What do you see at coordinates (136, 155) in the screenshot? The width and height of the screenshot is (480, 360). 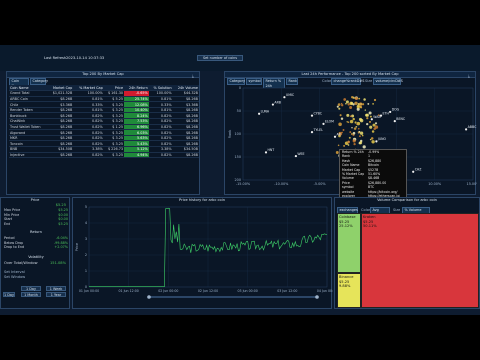 I see `table-cell-ret: 4.94%` at bounding box center [136, 155].